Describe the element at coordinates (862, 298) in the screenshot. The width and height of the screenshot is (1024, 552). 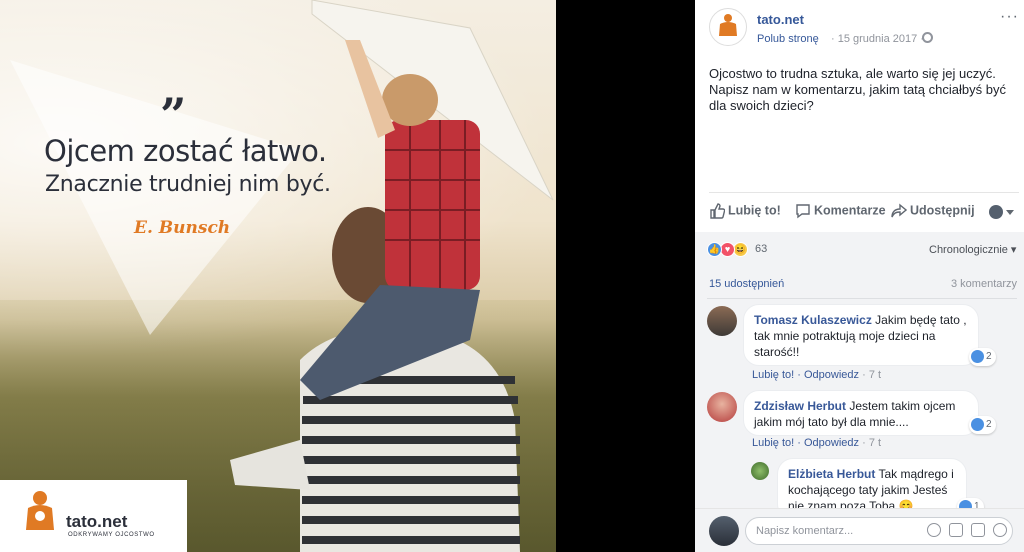
I see `divider` at that location.